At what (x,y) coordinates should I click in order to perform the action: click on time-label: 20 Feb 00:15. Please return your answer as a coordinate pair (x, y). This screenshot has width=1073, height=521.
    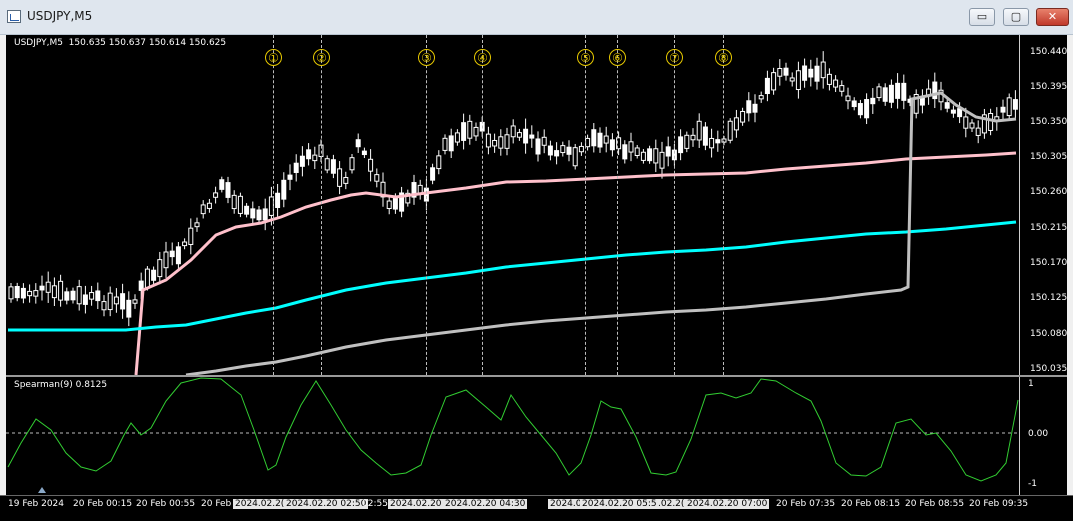
    Looking at the image, I should click on (103, 504).